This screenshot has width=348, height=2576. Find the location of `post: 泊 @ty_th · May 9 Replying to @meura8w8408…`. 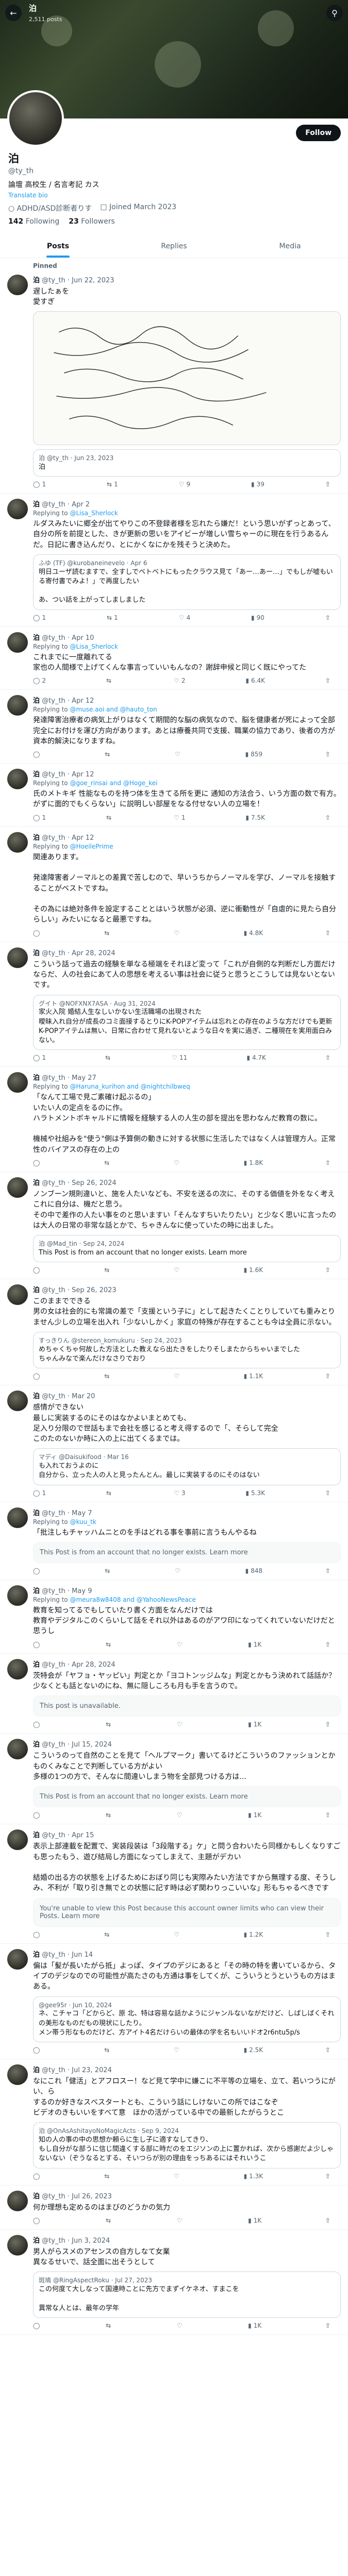

post: 泊 @ty_th · May 9 Replying to @meura8w8408… is located at coordinates (174, 1617).